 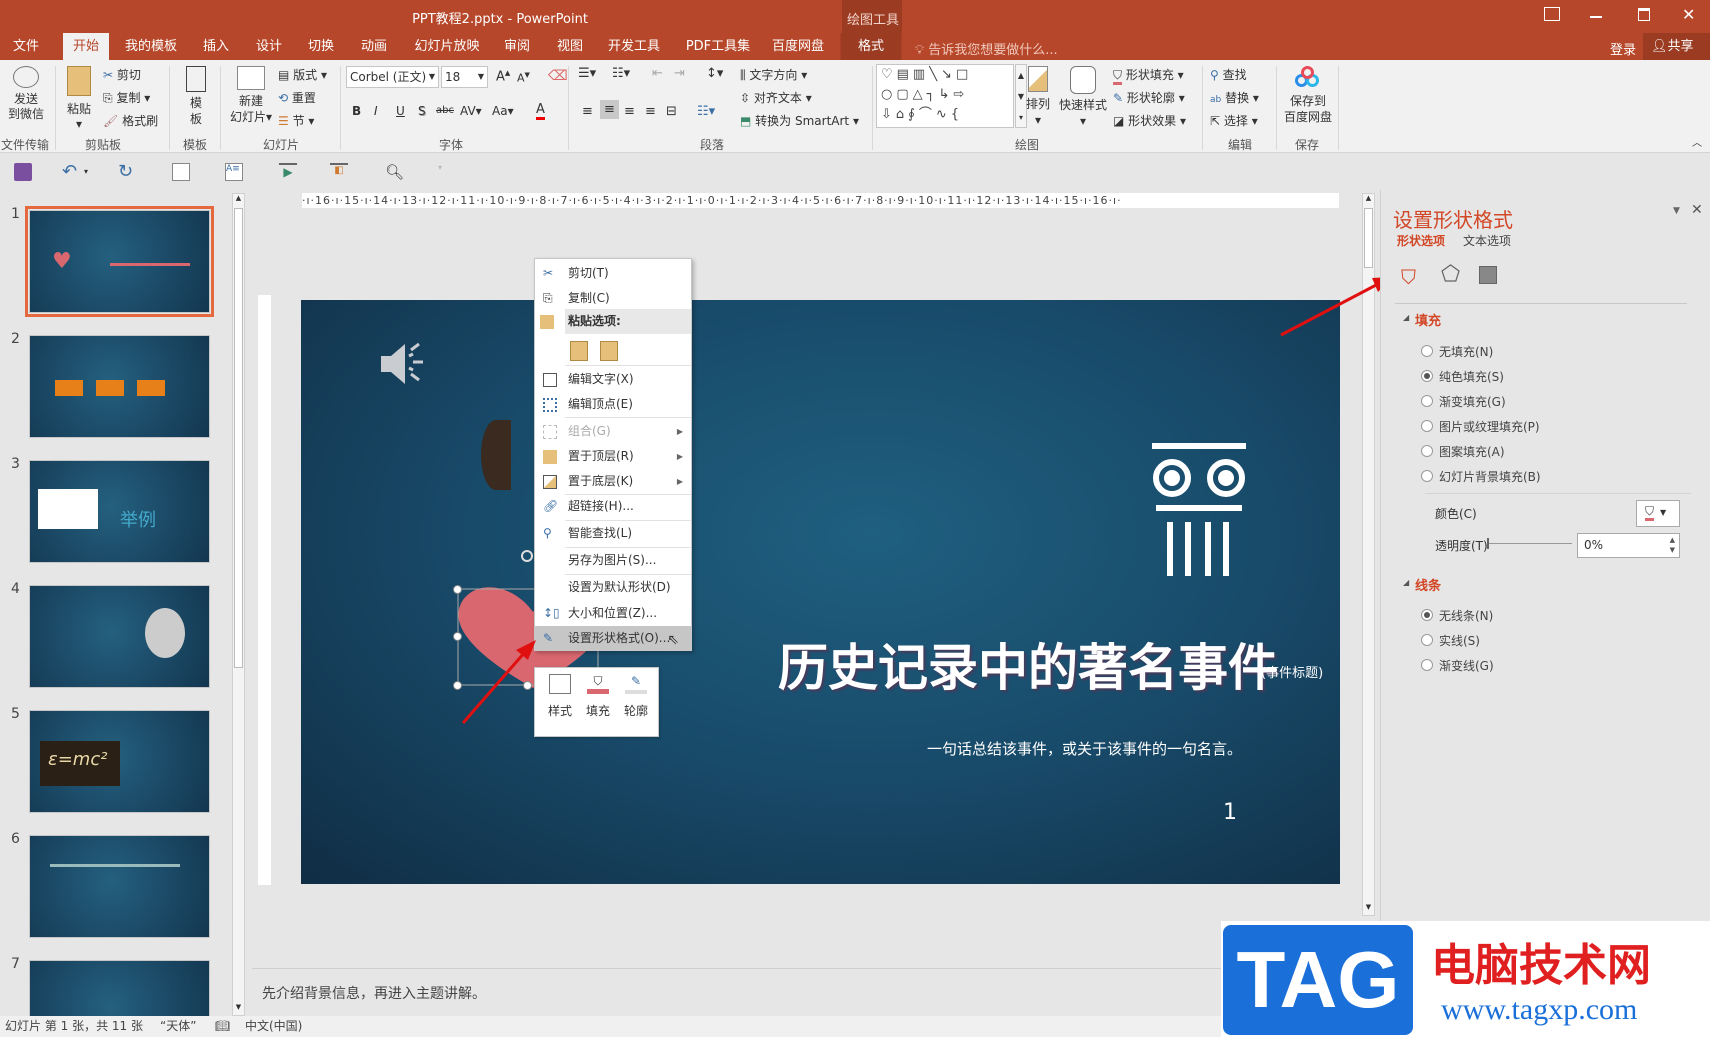 What do you see at coordinates (1421, 240) in the screenshot?
I see `tab-shape-options: 形状选项` at bounding box center [1421, 240].